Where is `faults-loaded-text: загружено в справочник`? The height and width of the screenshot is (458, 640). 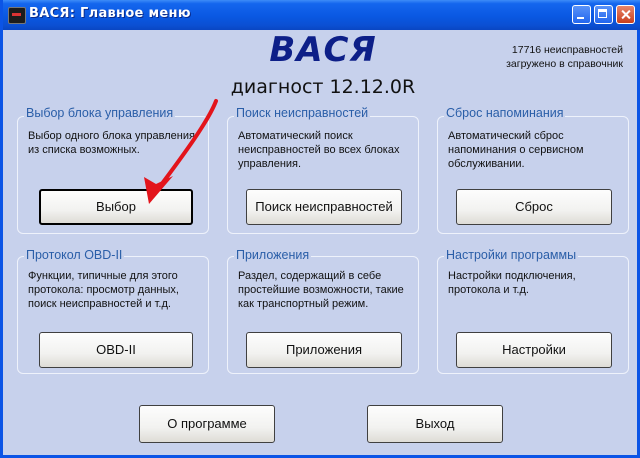
faults-loaded-text: загружено в справочник is located at coordinates (564, 64).